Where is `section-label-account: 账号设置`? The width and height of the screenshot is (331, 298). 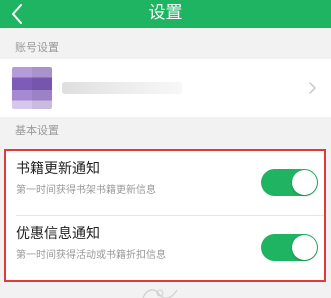 section-label-account: 账号设置 is located at coordinates (37, 47).